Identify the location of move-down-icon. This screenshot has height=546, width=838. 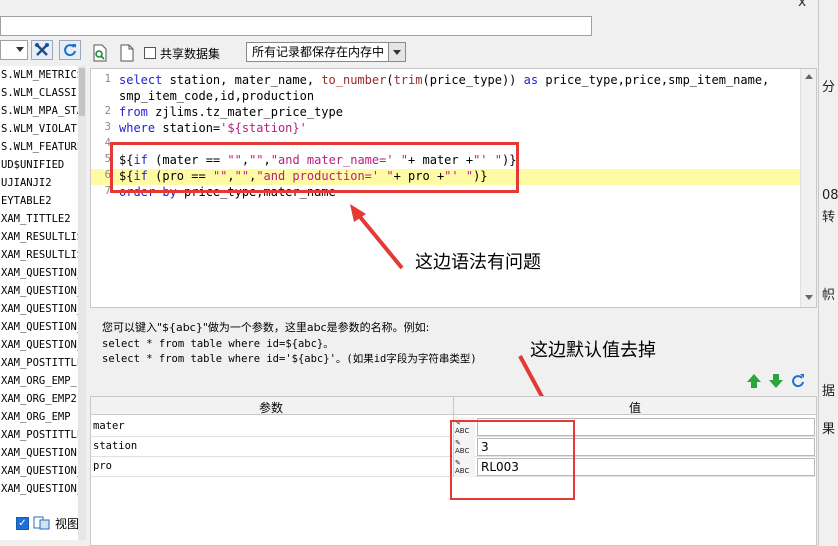
(776, 381).